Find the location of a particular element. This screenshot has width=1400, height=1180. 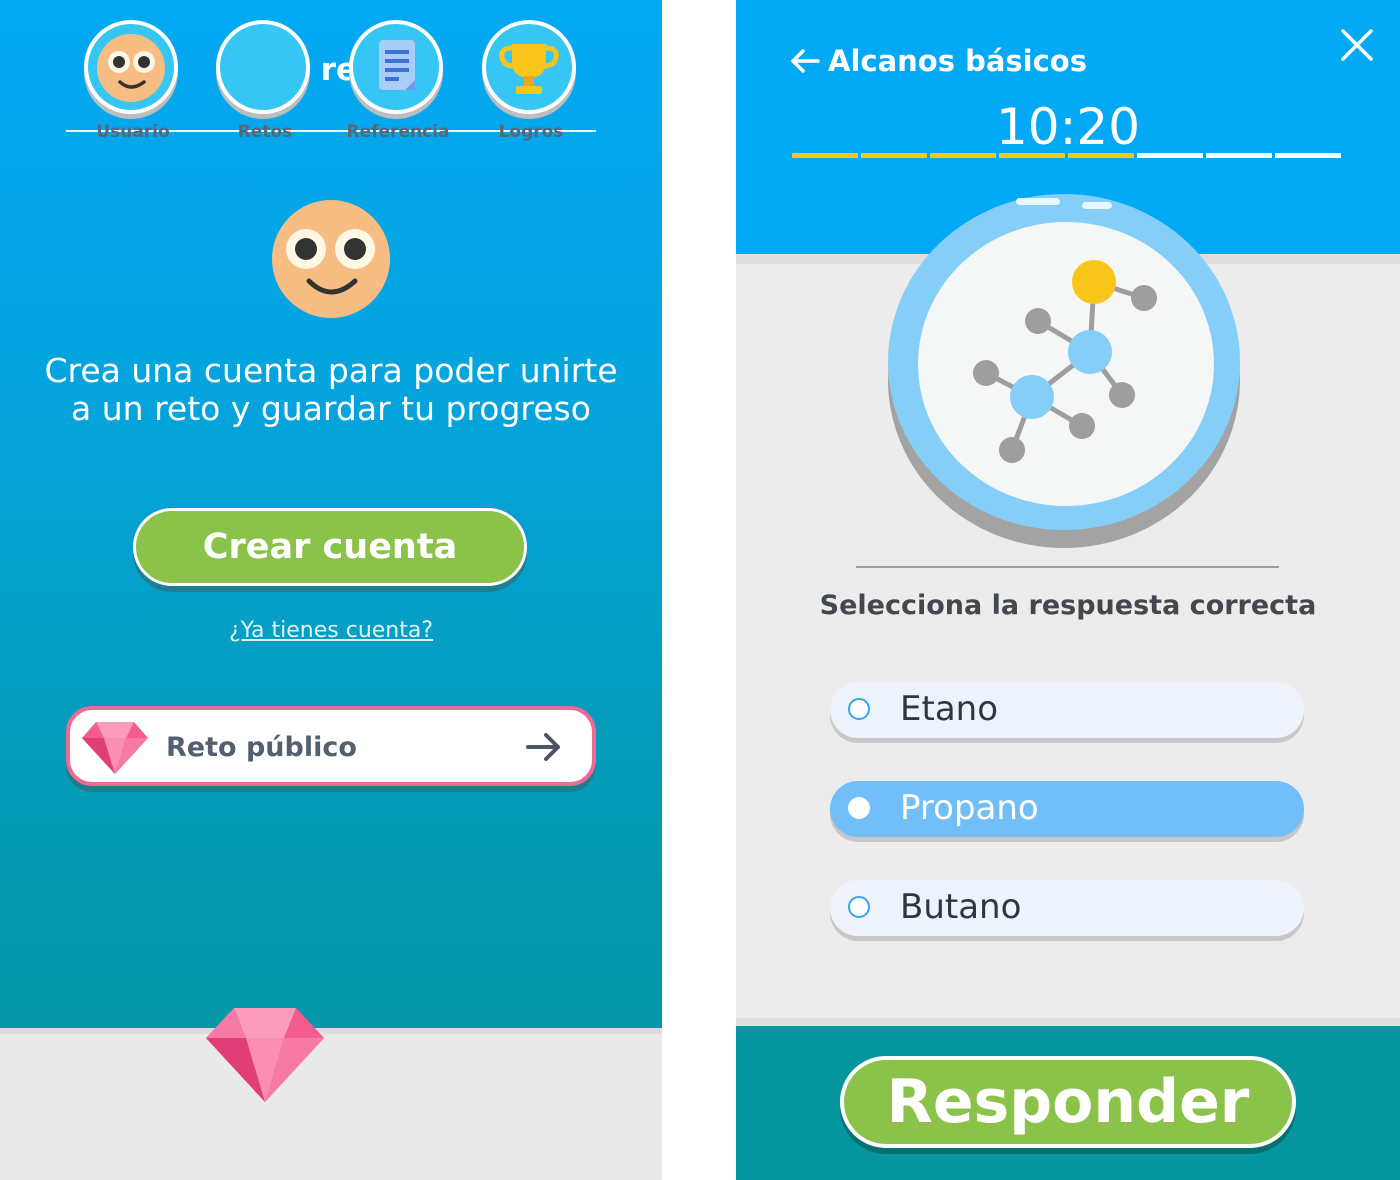

bottom-navigation is located at coordinates (331, 1104).